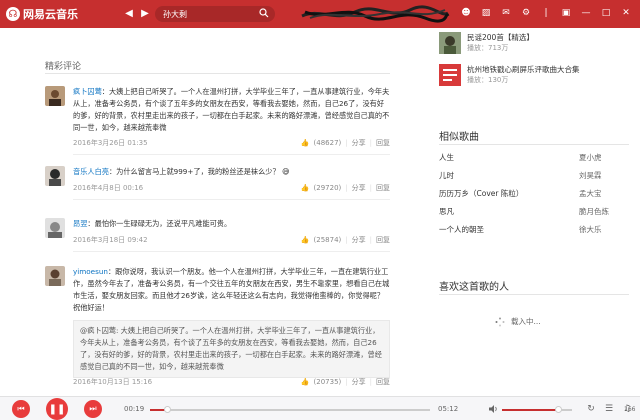 The height and width of the screenshot is (420, 640). What do you see at coordinates (42, 14) in the screenshot?
I see `app-logo: ☊ 网易云音乐` at bounding box center [42, 14].